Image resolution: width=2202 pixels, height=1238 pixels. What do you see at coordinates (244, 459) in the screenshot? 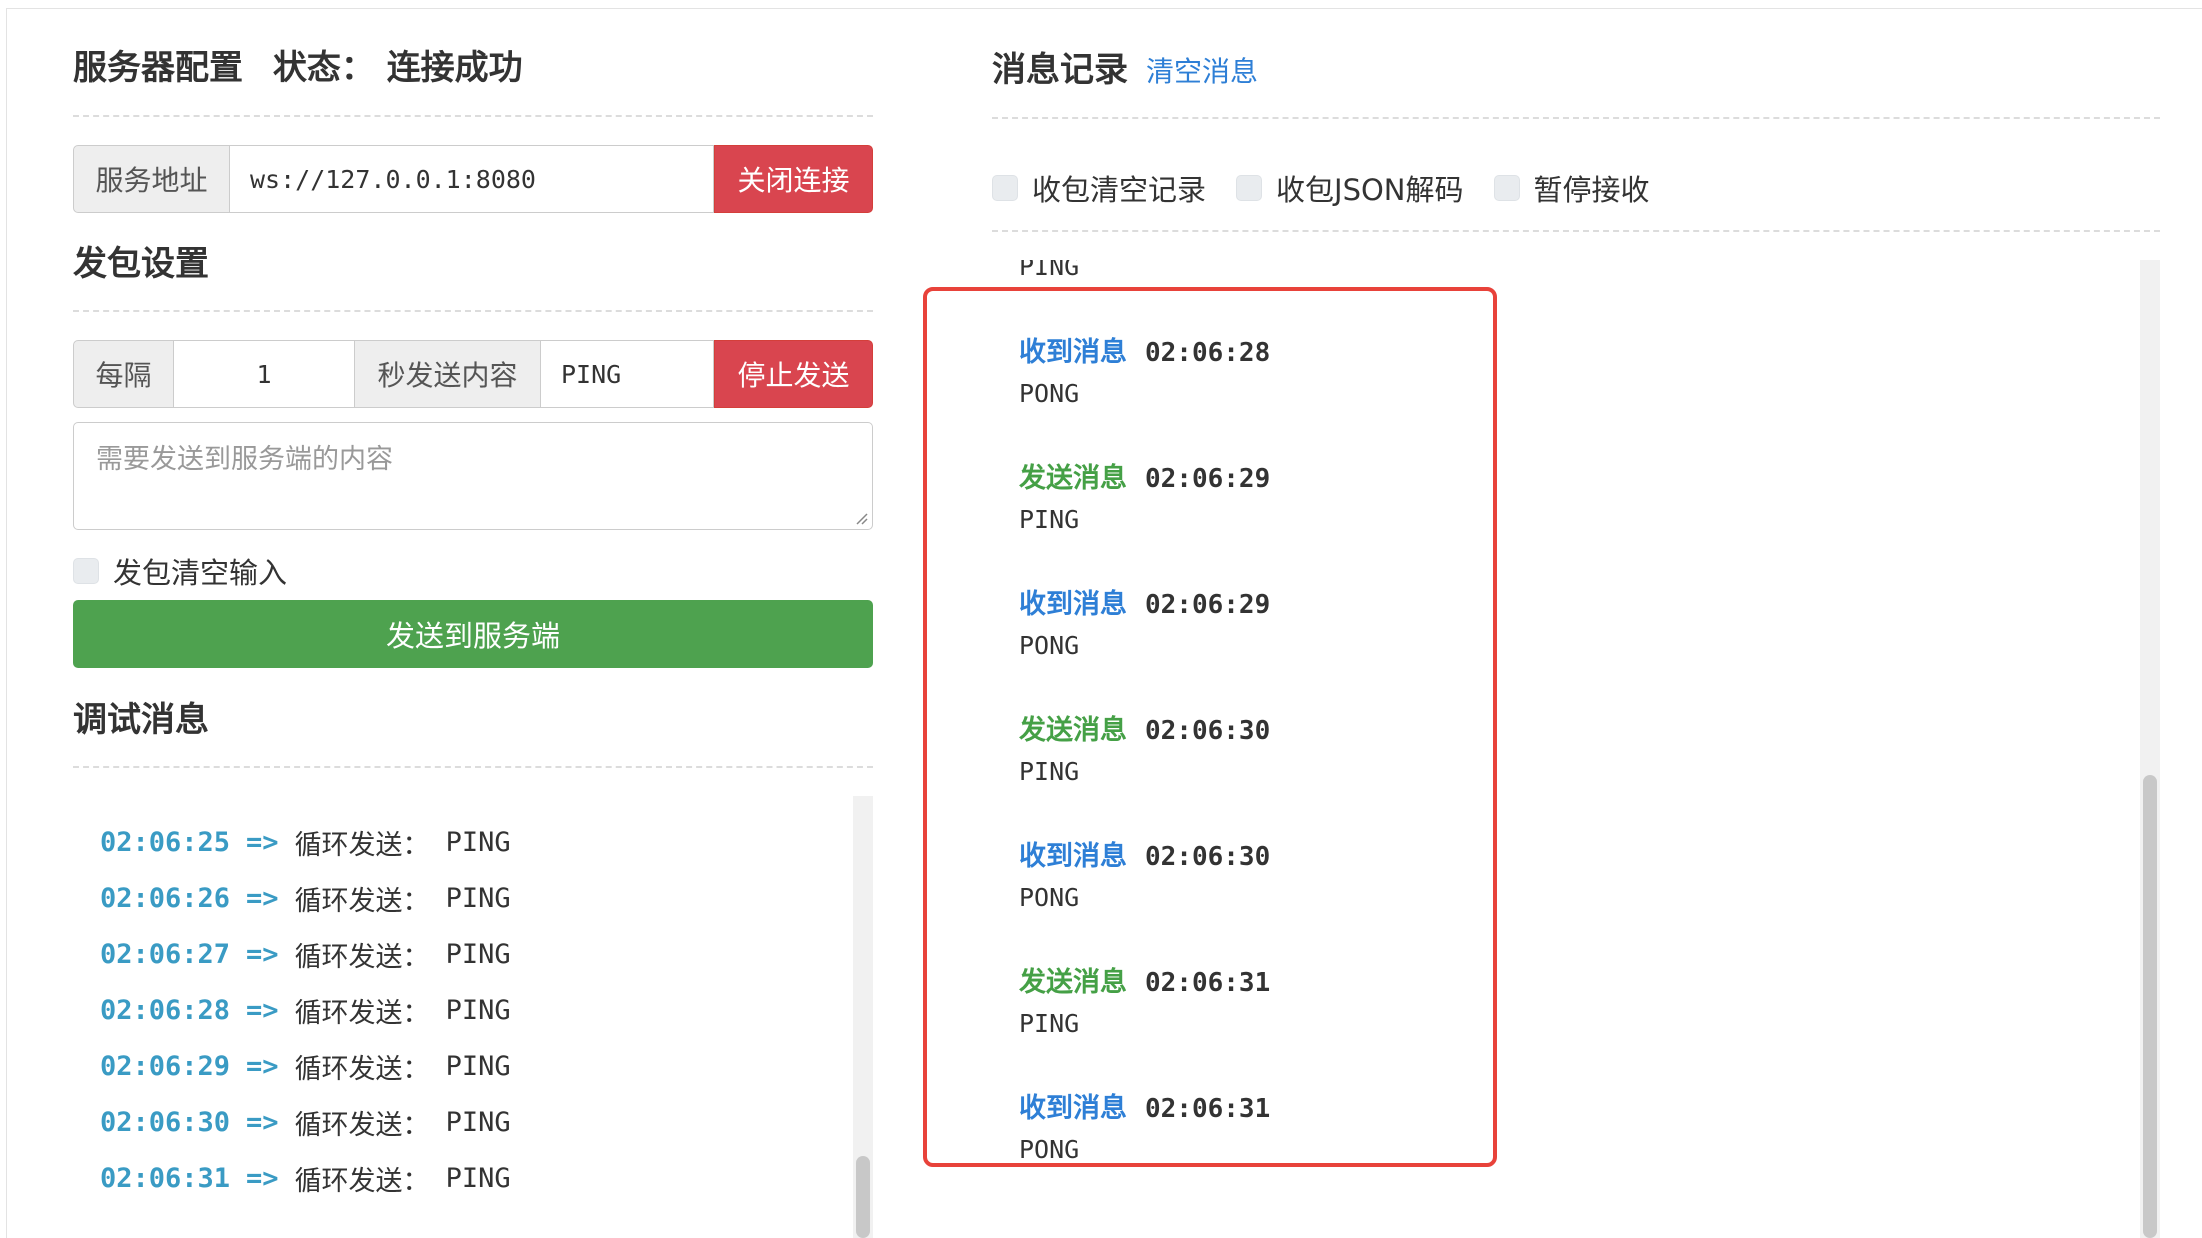
I see `textarea-placeholder: 需要发送到服务端的内容` at bounding box center [244, 459].